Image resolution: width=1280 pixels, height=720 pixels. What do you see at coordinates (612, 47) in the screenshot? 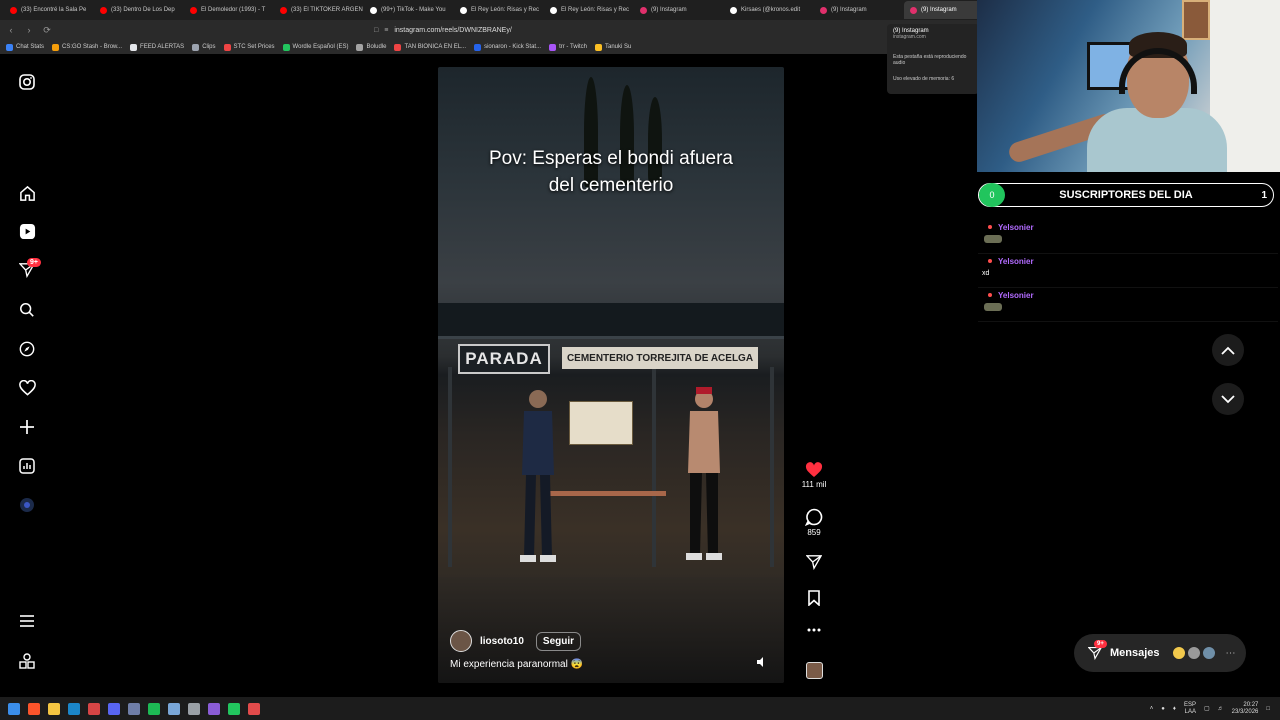
I see `bookmark-item: Tanuki Su` at bounding box center [612, 47].